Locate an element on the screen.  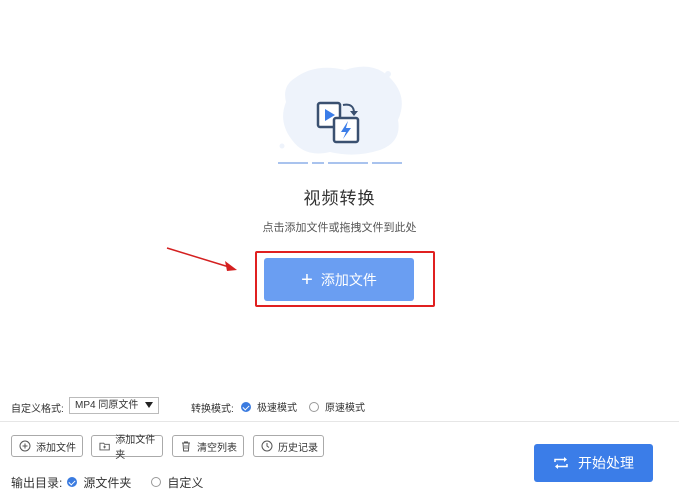
history-label: 历史记录 is located at coordinates (298, 448).